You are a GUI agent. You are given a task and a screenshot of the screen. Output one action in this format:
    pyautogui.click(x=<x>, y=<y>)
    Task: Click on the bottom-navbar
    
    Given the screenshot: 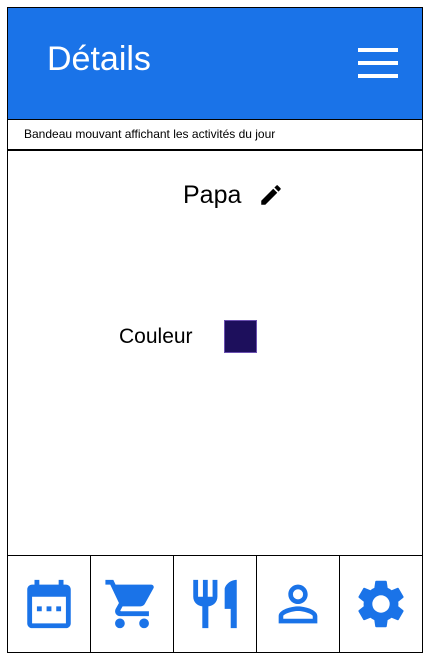 What is the action you would take?
    pyautogui.click(x=215, y=604)
    